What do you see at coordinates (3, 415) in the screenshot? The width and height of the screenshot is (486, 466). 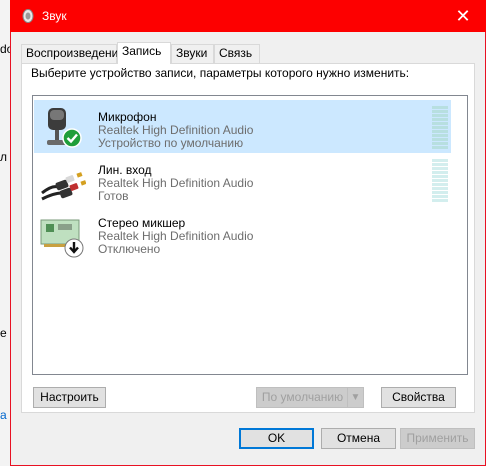 I see `background-link: а` at bounding box center [3, 415].